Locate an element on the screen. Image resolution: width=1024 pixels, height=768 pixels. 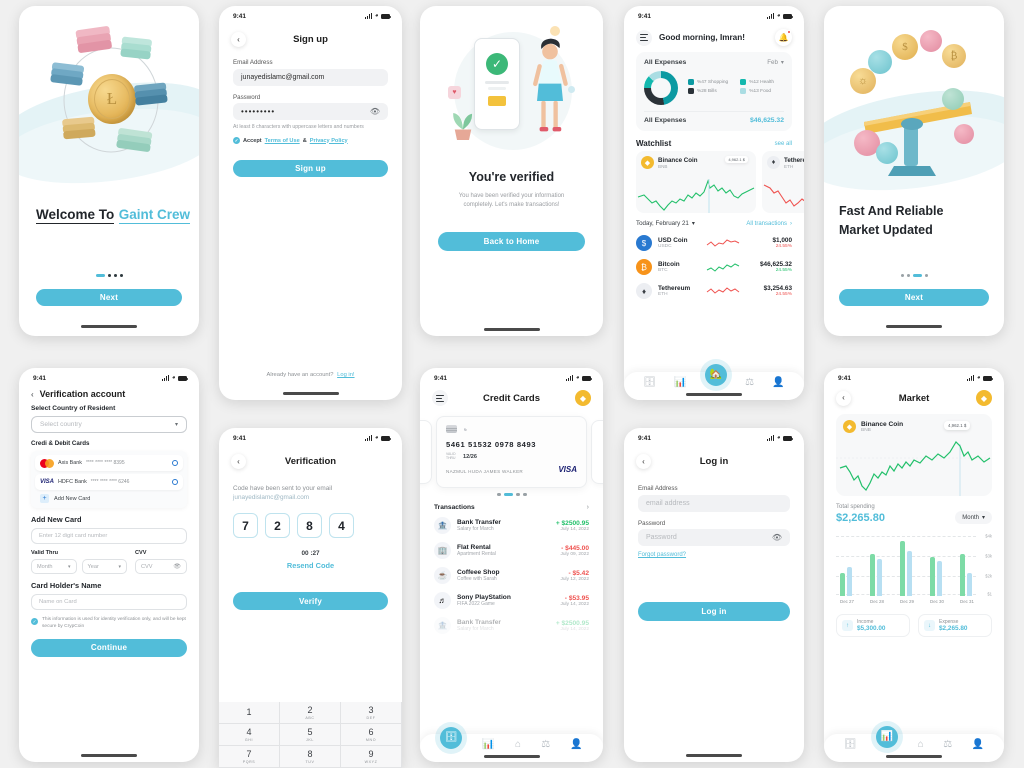
wallet-fab-button: 🗄 is located at coordinates (451, 737).